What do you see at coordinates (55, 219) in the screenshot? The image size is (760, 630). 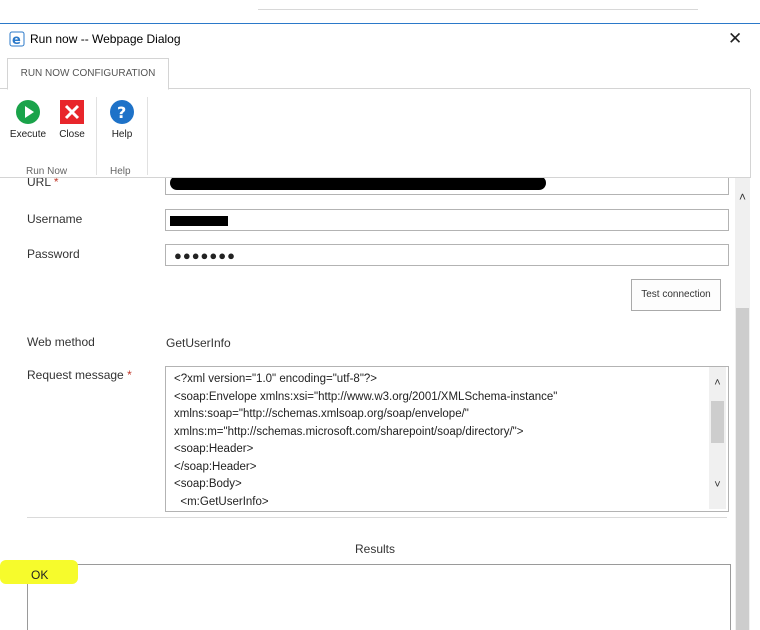 I see `username-label: Username` at bounding box center [55, 219].